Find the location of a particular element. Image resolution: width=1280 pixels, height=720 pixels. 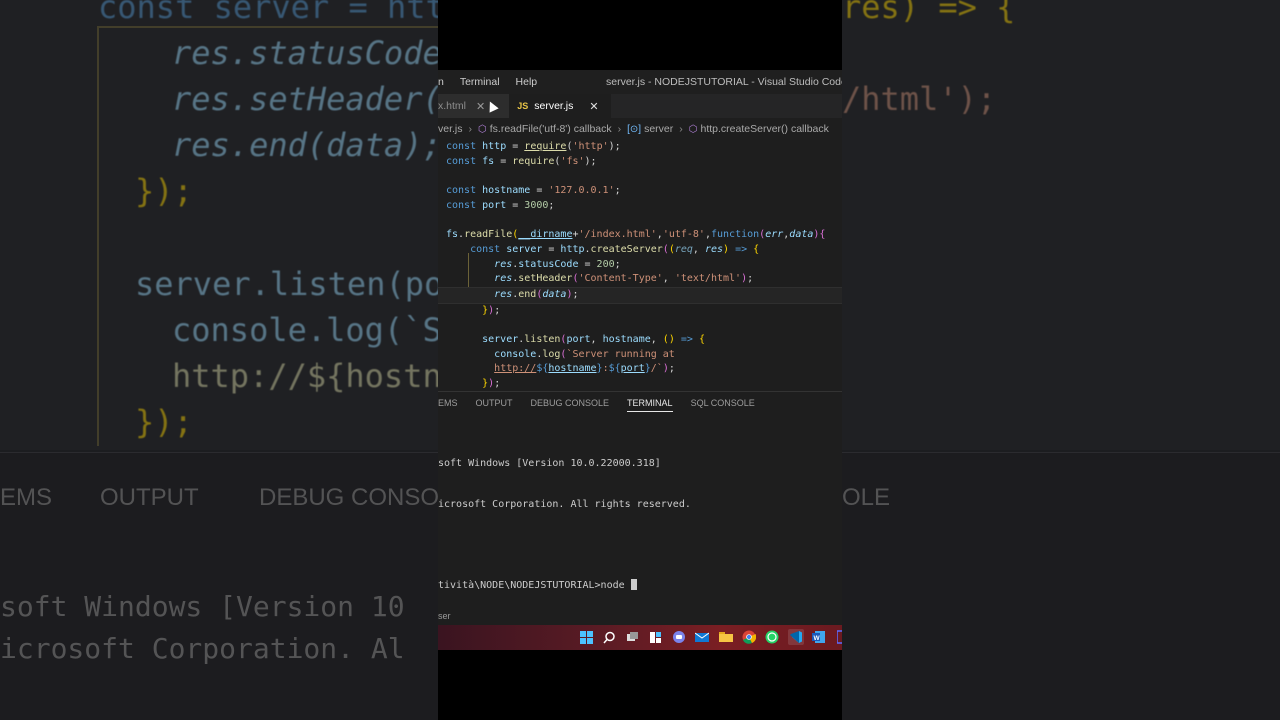

code-line: server.listen(port, hostname, () => { is located at coordinates (593, 339).